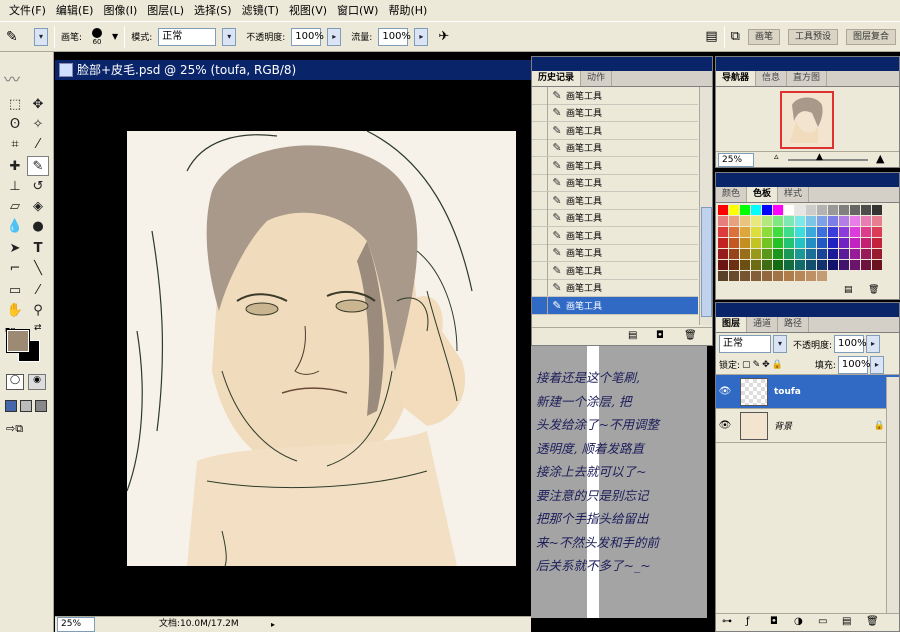 This screenshot has height=632, width=900. What do you see at coordinates (763, 194) in the screenshot?
I see `tab-swatches: 色板` at bounding box center [763, 194].